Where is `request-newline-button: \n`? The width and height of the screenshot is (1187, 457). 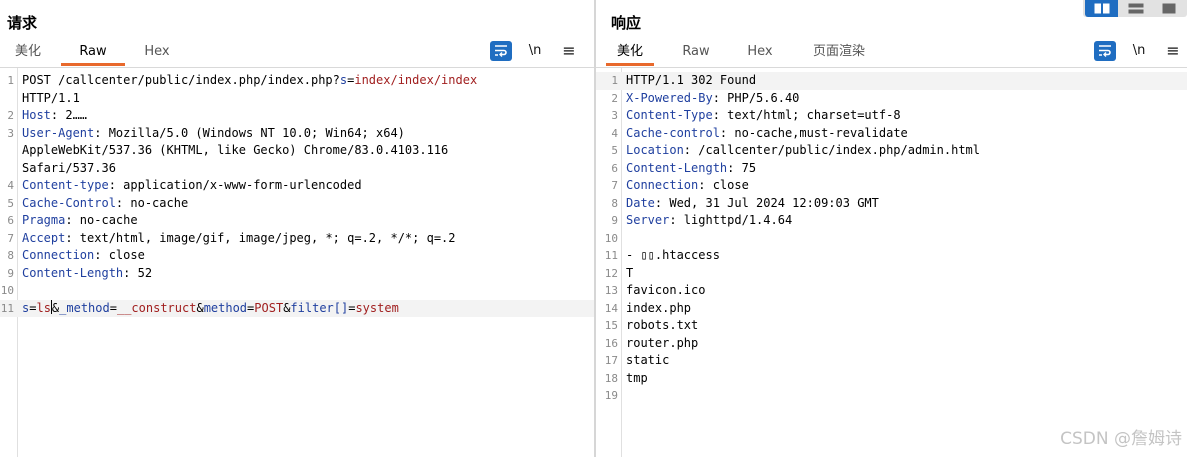 request-newline-button: \n is located at coordinates (535, 51).